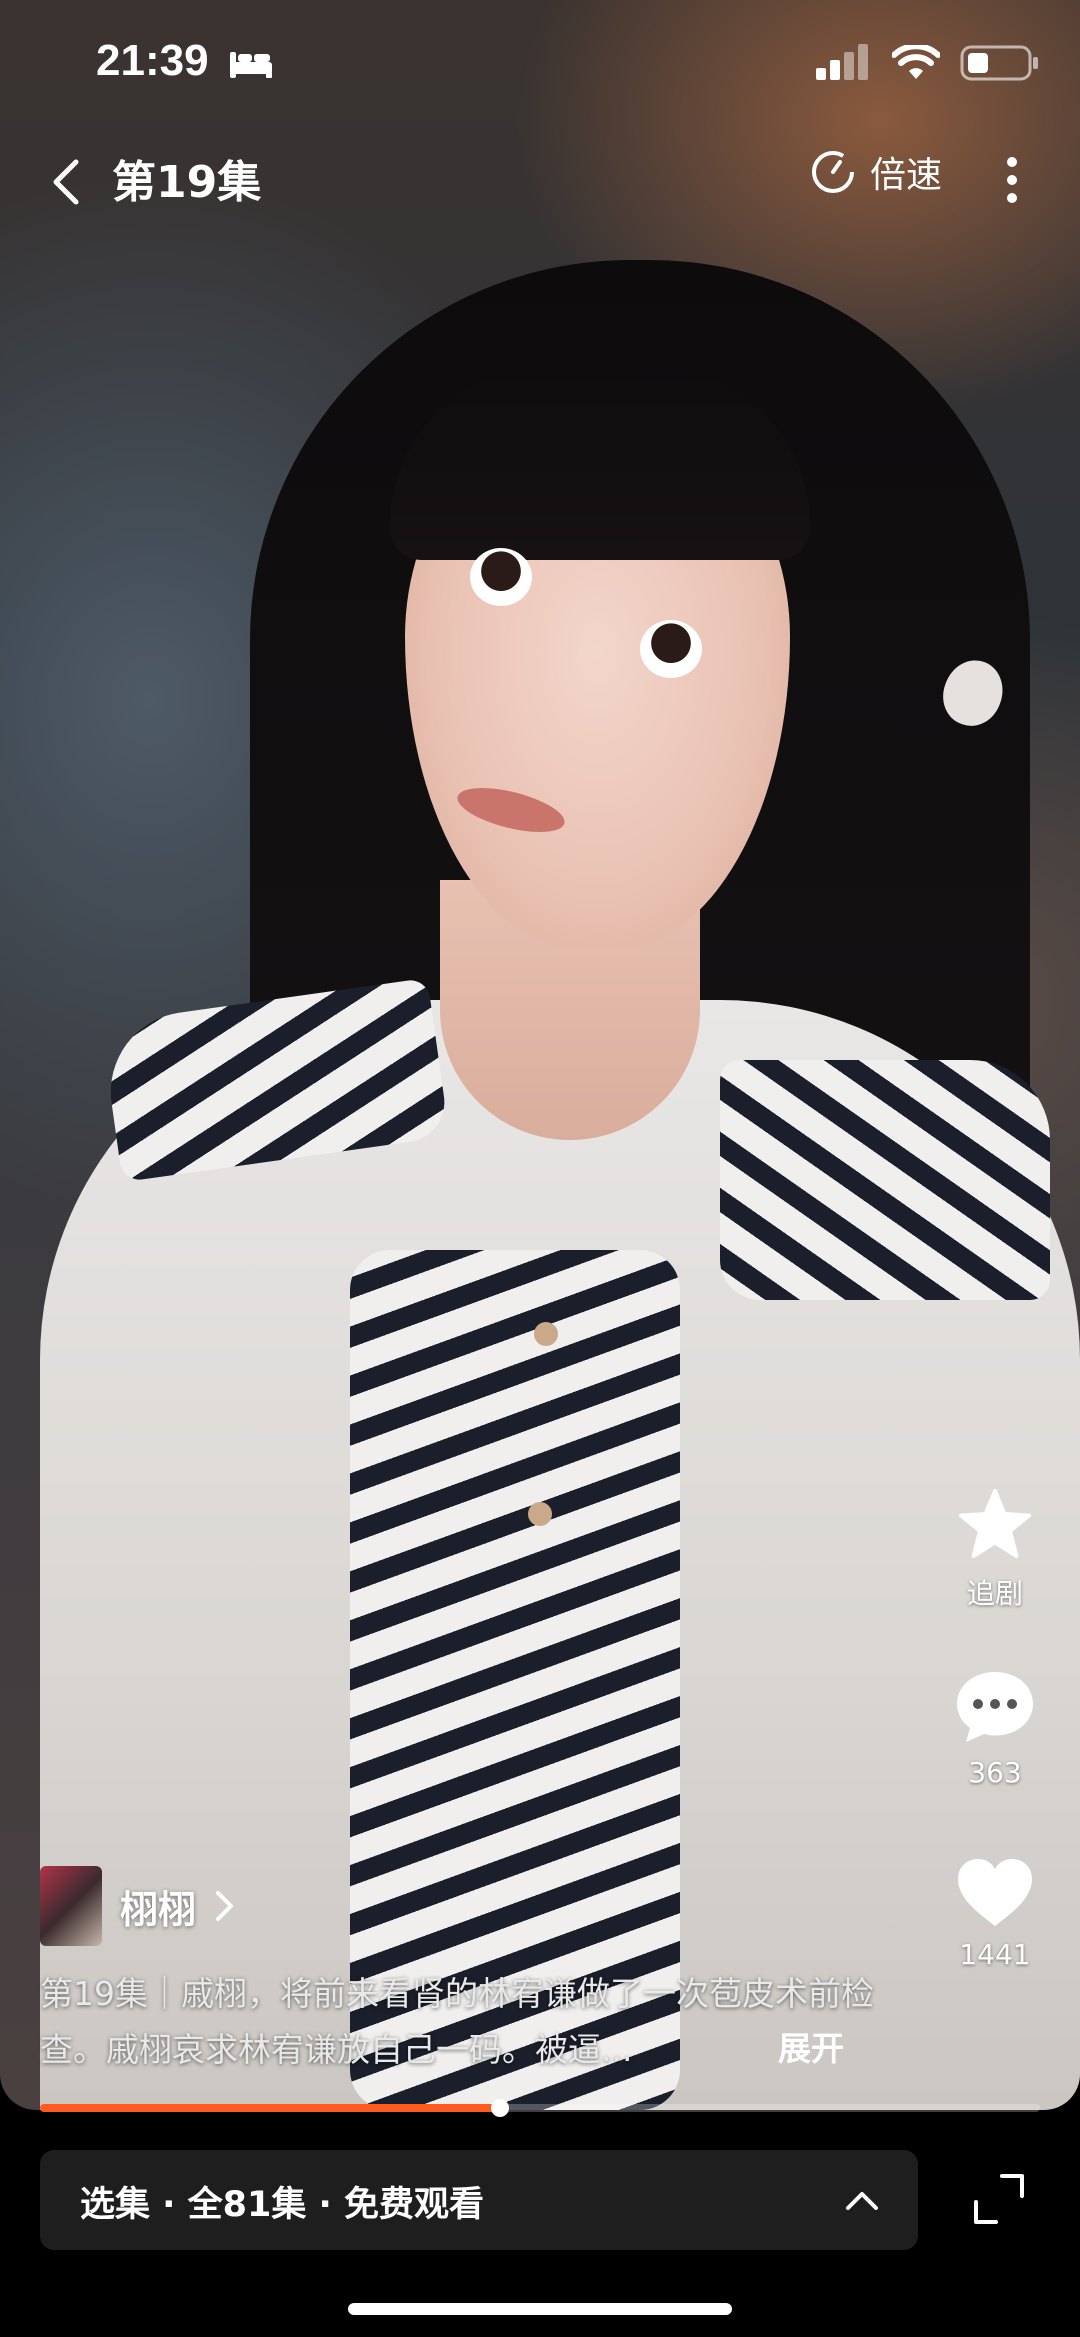 This screenshot has height=2337, width=1080. I want to click on speed-button: 倍速, so click(876, 172).